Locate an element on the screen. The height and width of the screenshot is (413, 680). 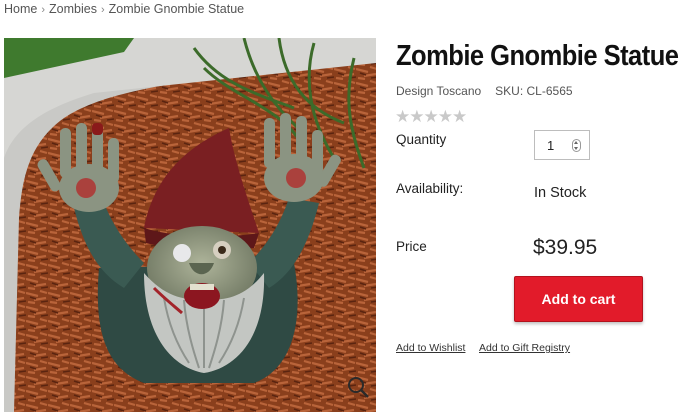
price-label: Price is located at coordinates (411, 246).